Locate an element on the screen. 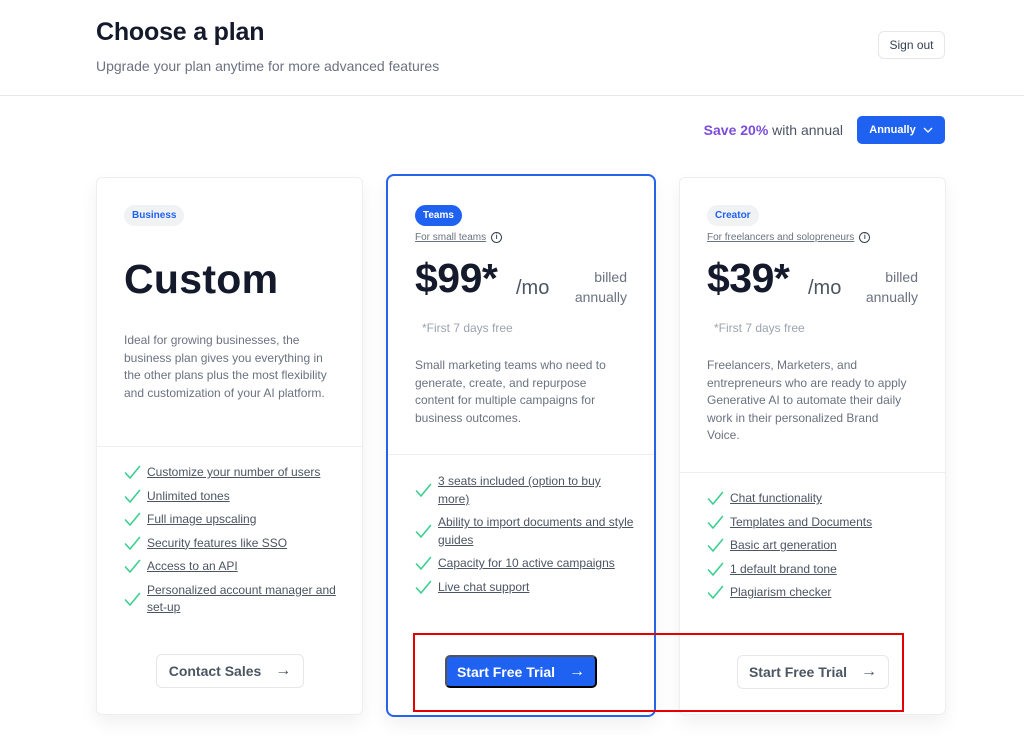 Image resolution: width=1024 pixels, height=736 pixels. feature-item: Basic art generation is located at coordinates (816, 546).